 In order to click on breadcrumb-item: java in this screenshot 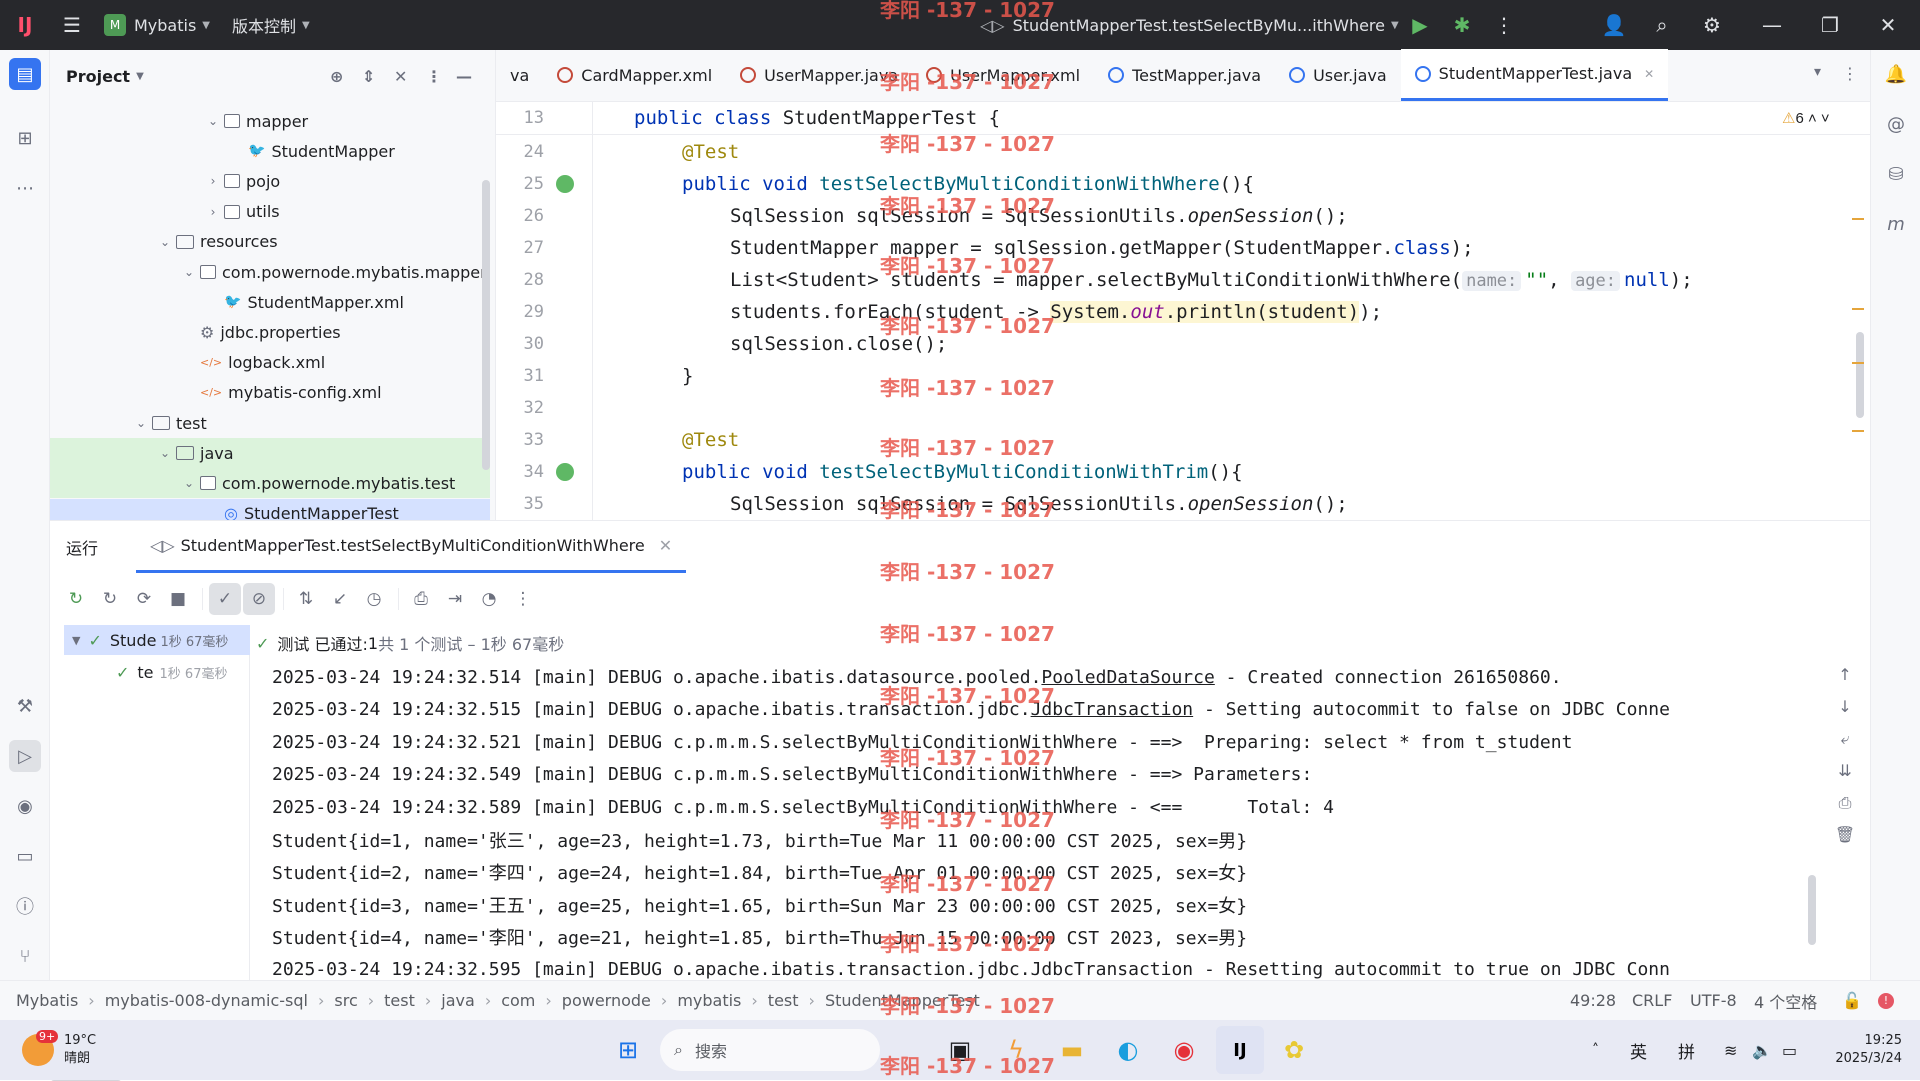, I will do `click(458, 1000)`.